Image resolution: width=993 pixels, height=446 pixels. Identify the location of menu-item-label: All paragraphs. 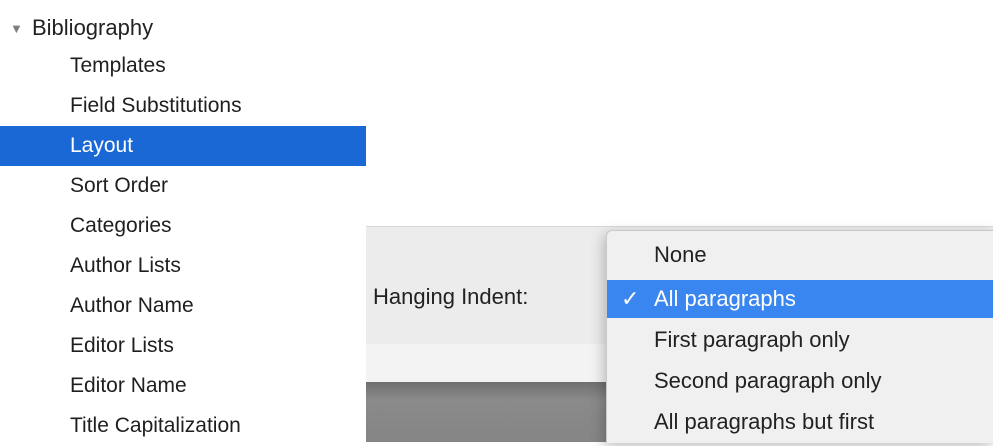
(725, 298).